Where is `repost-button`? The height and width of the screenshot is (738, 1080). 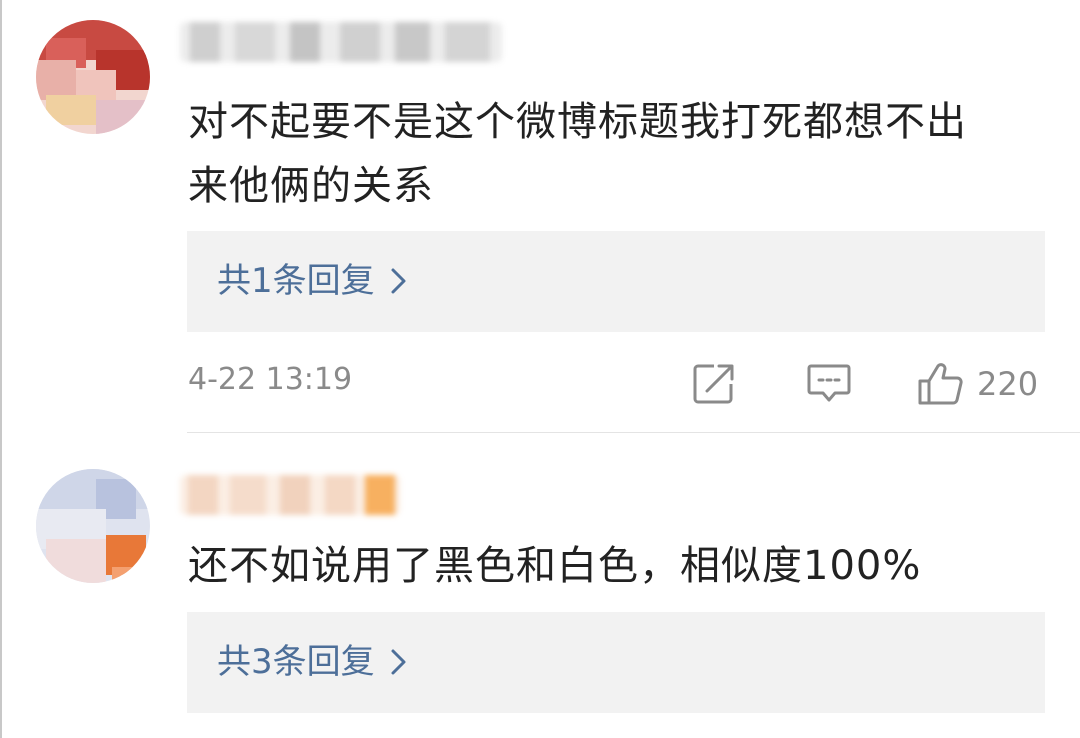 repost-button is located at coordinates (714, 384).